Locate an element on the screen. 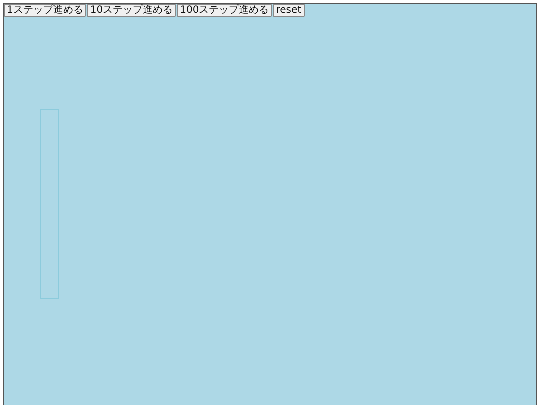 This screenshot has height=405, width=540. step-button: reset is located at coordinates (289, 10).